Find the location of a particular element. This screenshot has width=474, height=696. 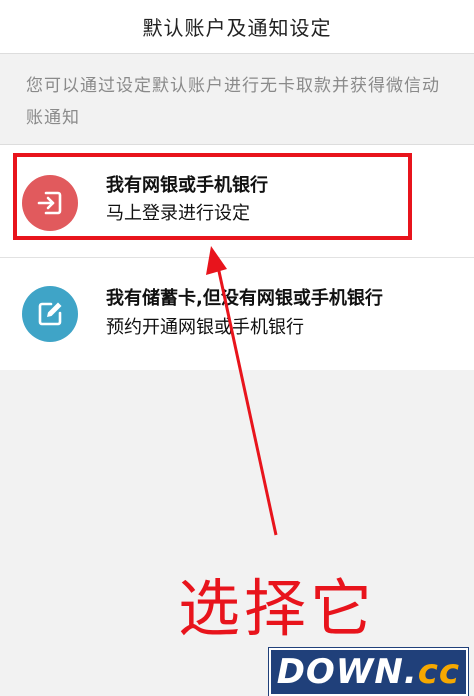

watermark-main: DOWN. is located at coordinates (347, 672).